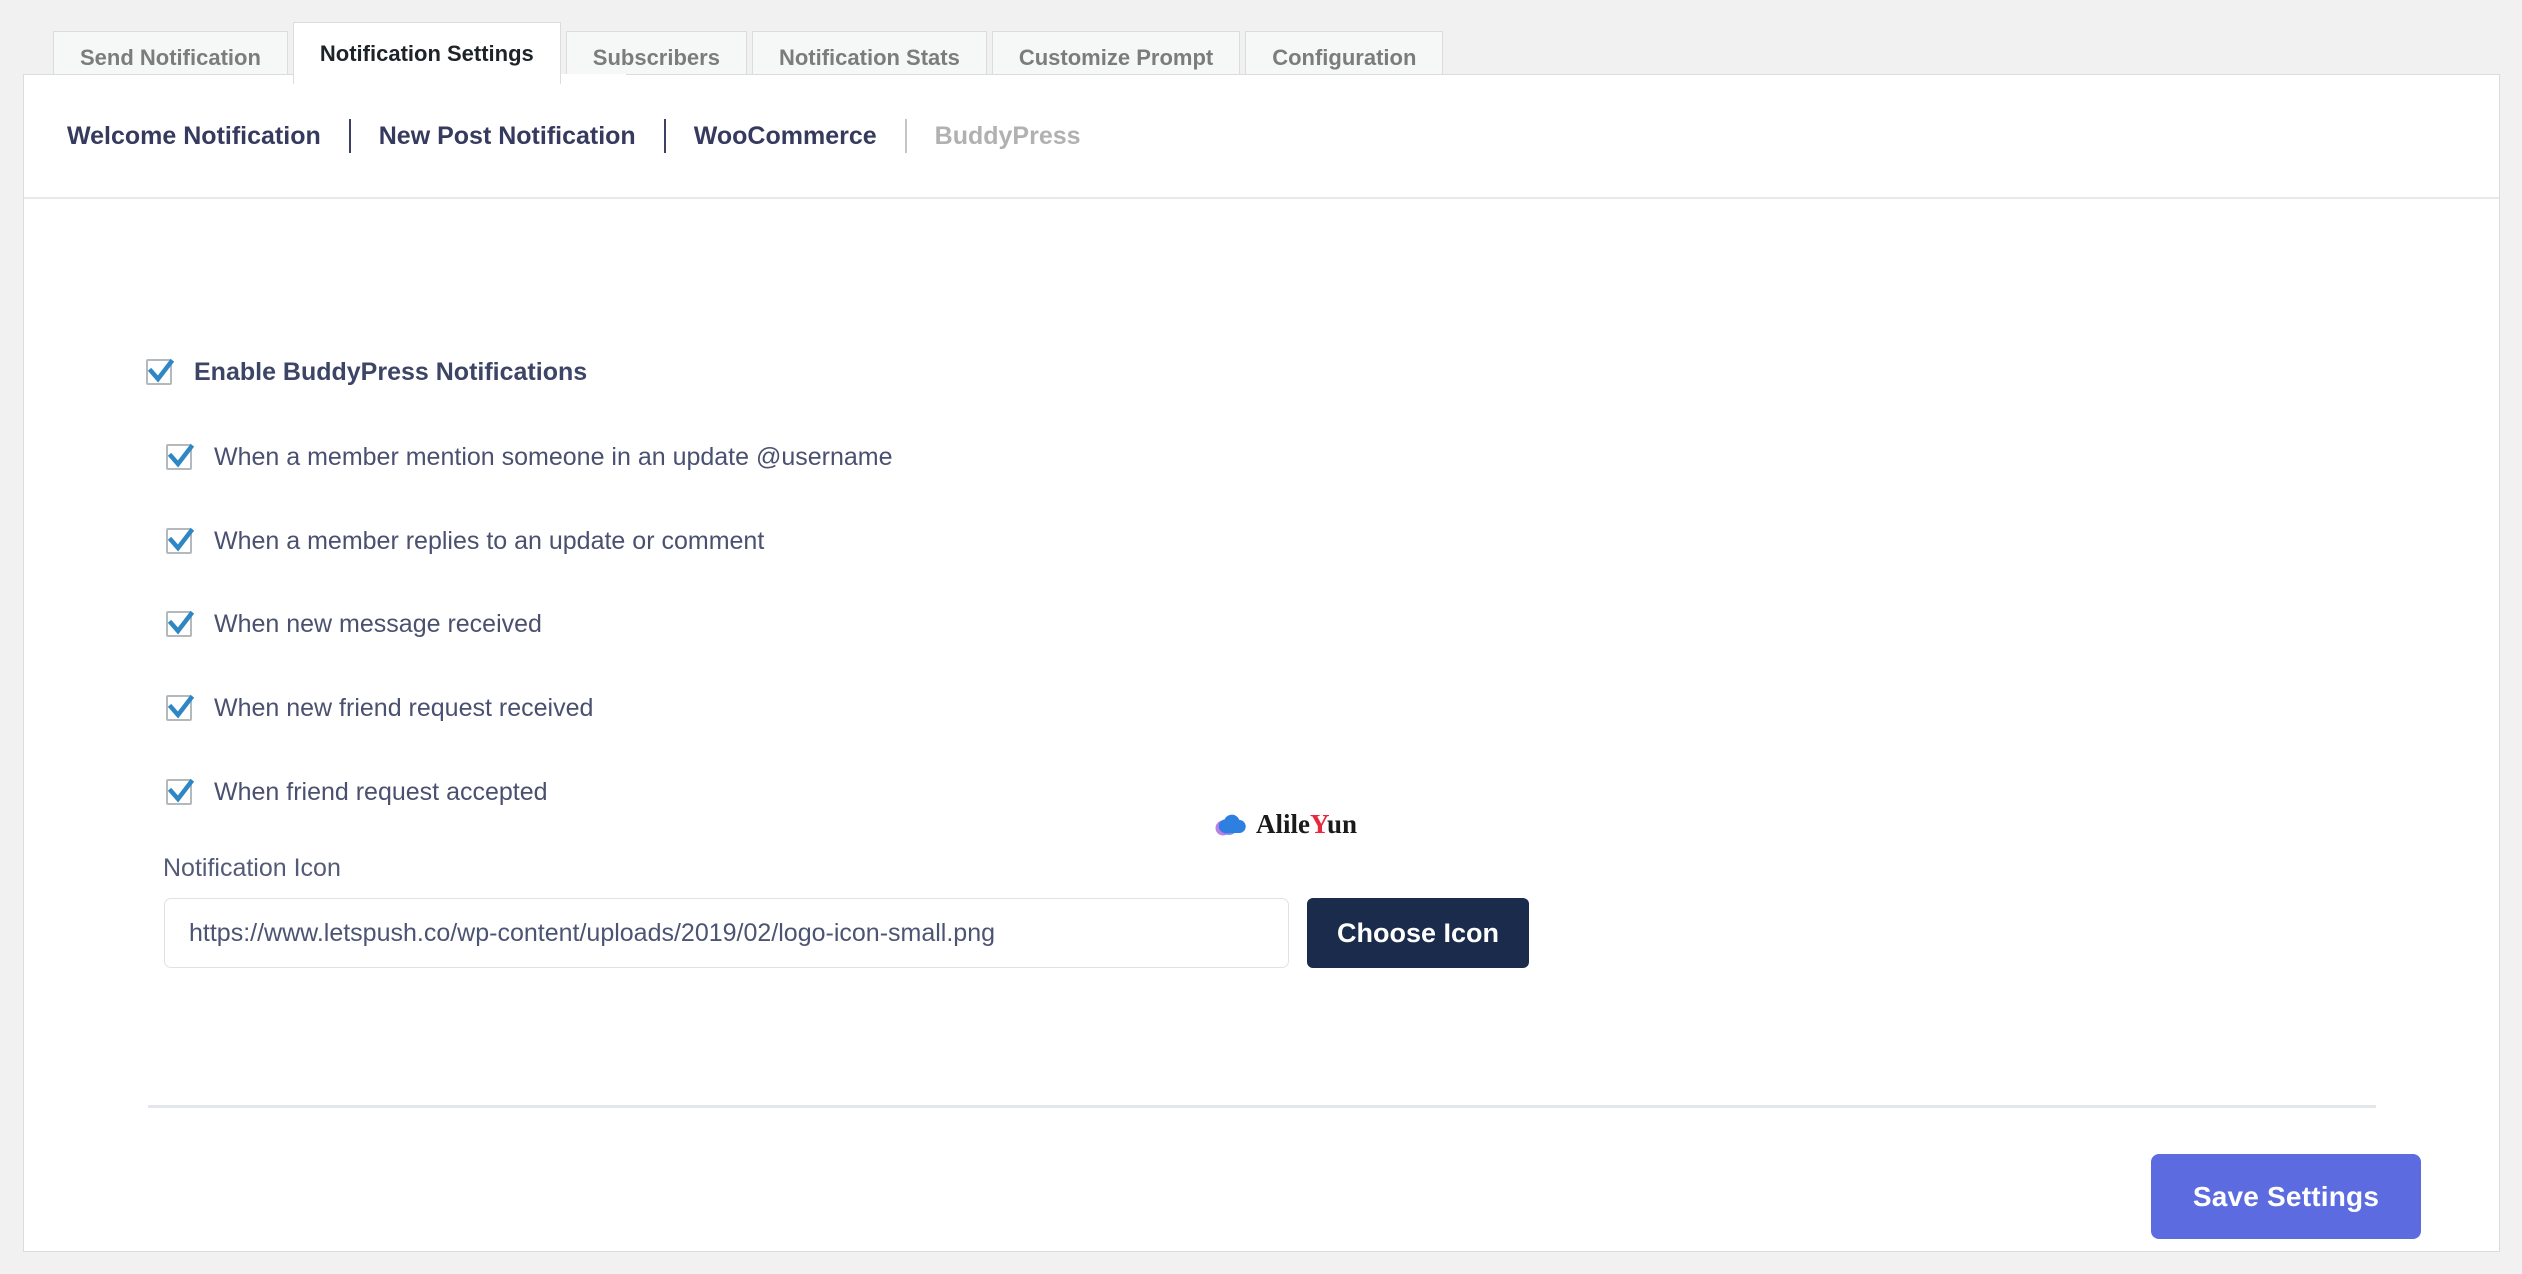 The image size is (2522, 1274). Describe the element at coordinates (1342, 824) in the screenshot. I see `watermark-text-part-3: un` at that location.